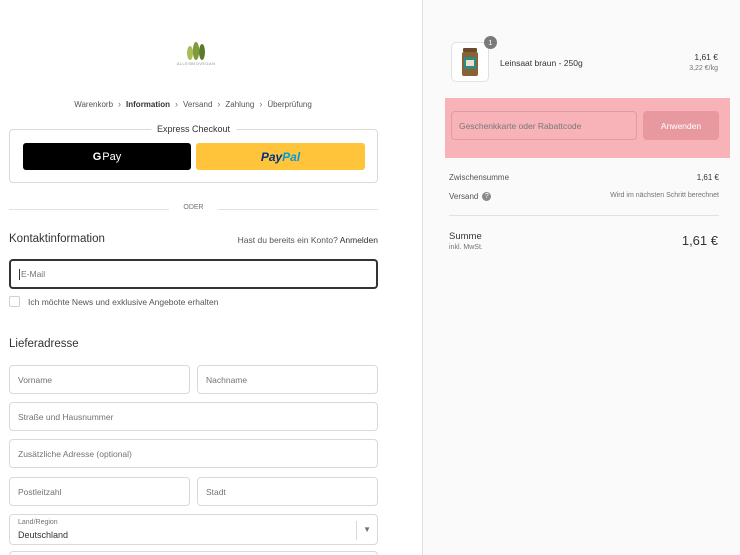  What do you see at coordinates (33, 274) in the screenshot?
I see `email-placeholder: E-Mail` at bounding box center [33, 274].